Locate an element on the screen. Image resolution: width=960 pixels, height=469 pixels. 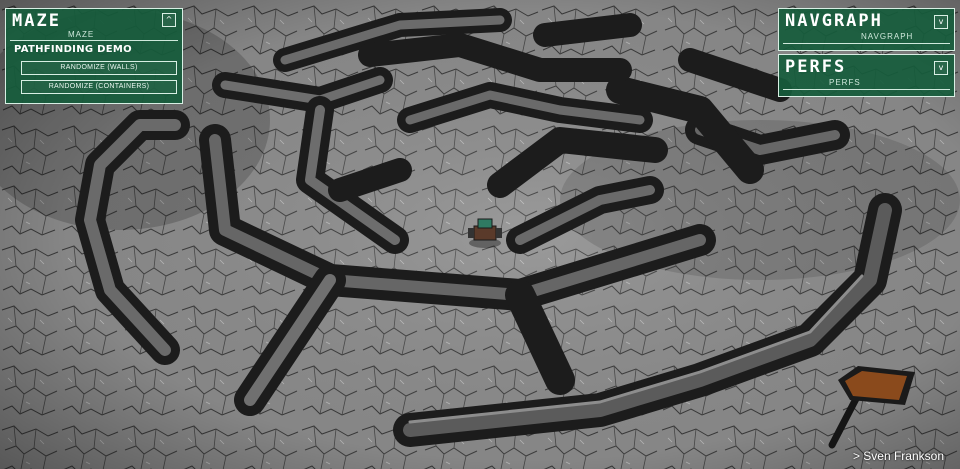
navgraph-panel: NAVGRAPH NAVGRAPH v is located at coordinates (866, 29).